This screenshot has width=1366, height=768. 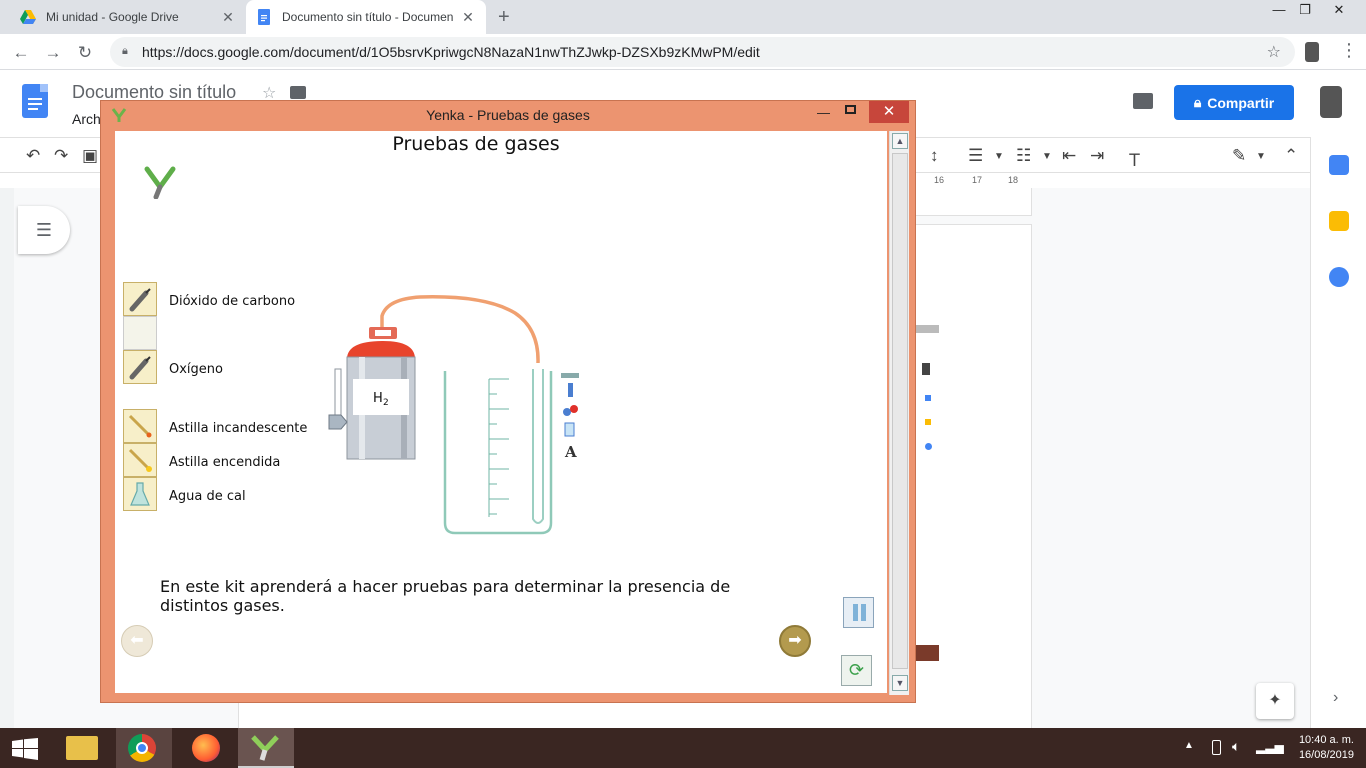 What do you see at coordinates (508, 116) in the screenshot?
I see `yenka-title-bar: Yenka - Pruebas de gases — ✕` at bounding box center [508, 116].